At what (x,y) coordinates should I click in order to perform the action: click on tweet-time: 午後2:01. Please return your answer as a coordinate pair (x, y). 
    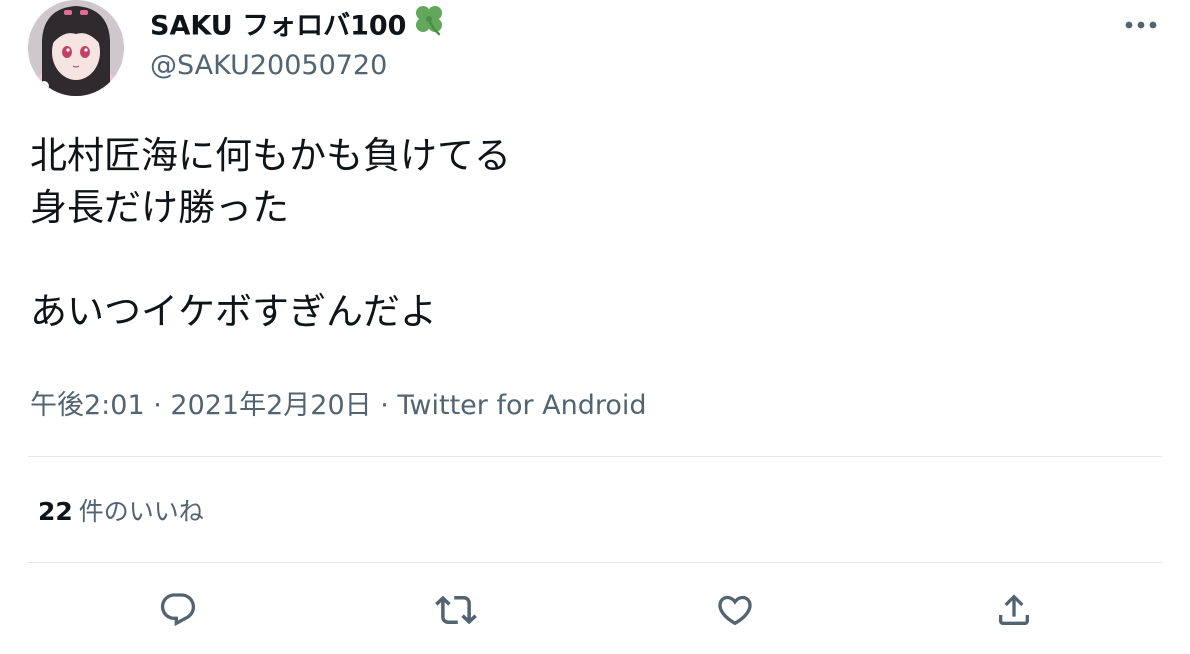
    Looking at the image, I should click on (87, 405).